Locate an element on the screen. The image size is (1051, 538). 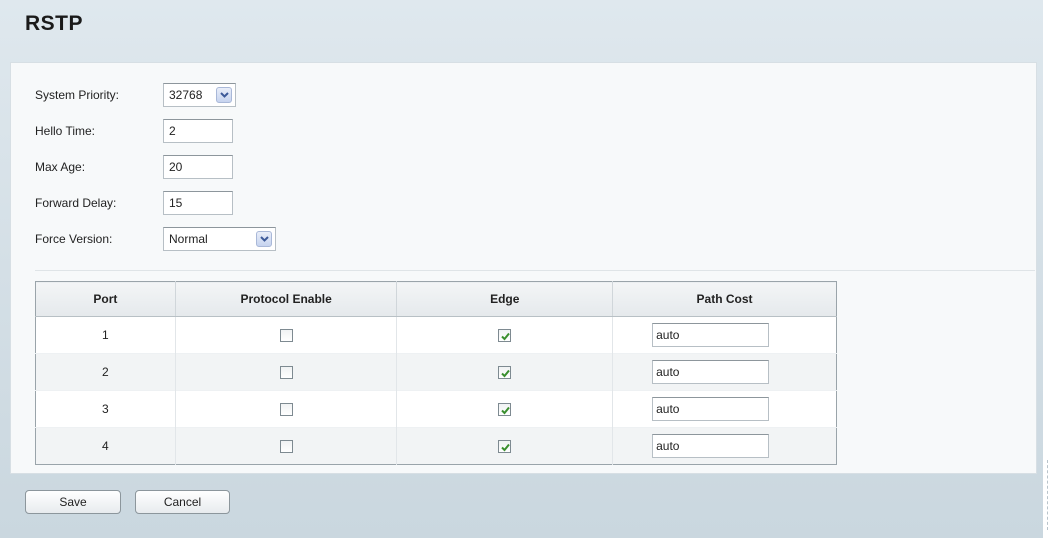
system-priority-label: System Priority: is located at coordinates (77, 95).